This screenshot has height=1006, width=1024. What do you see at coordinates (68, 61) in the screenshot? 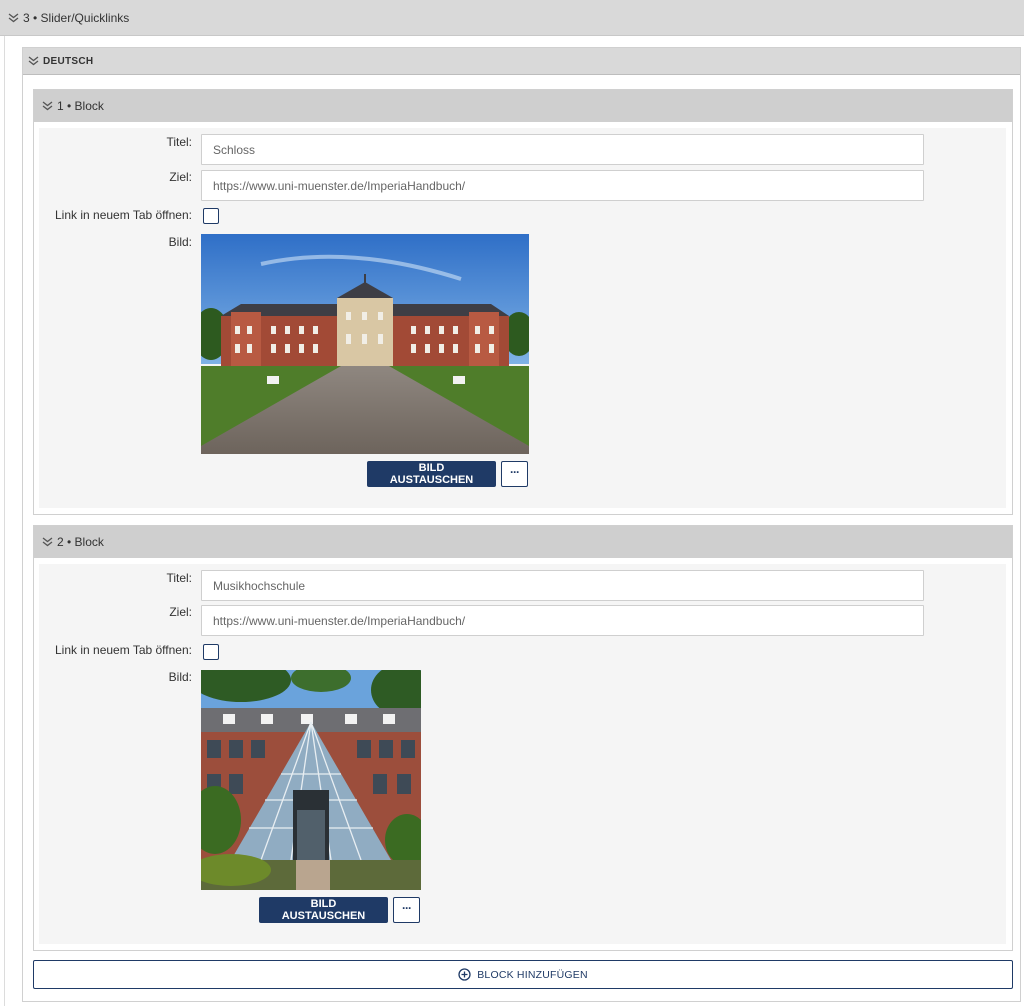
I see `language-title: DEUTSCH` at bounding box center [68, 61].